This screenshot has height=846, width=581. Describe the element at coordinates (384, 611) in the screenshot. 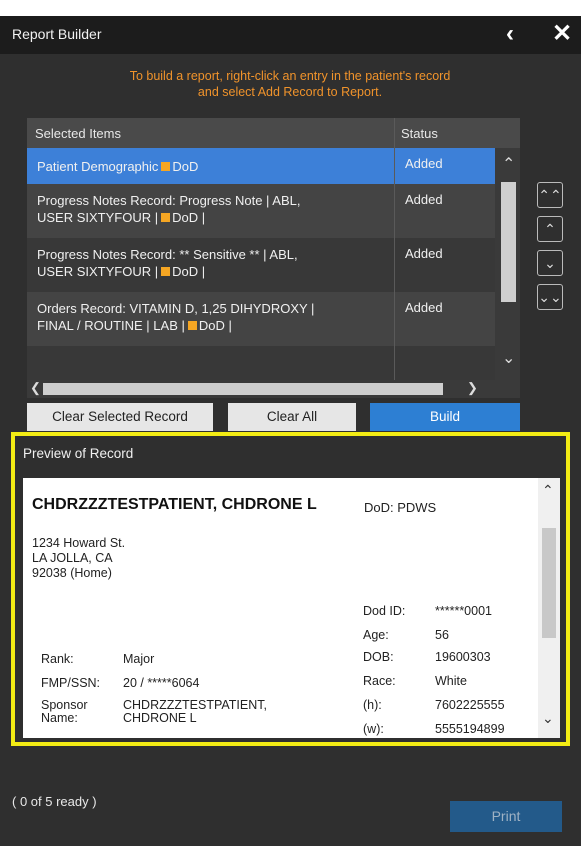

I see `dodid-label: Dod ID:` at that location.